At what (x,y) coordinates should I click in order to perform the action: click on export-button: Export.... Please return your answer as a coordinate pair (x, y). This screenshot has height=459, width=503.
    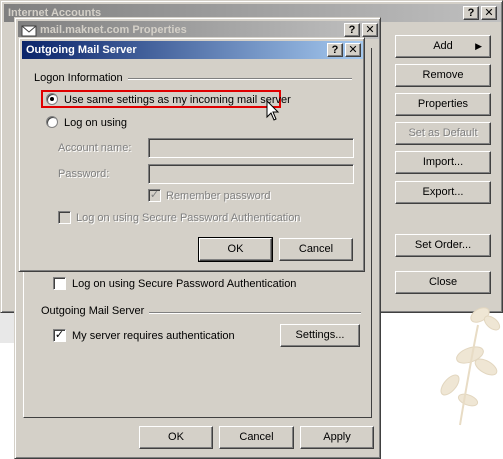
    Looking at the image, I should click on (443, 192).